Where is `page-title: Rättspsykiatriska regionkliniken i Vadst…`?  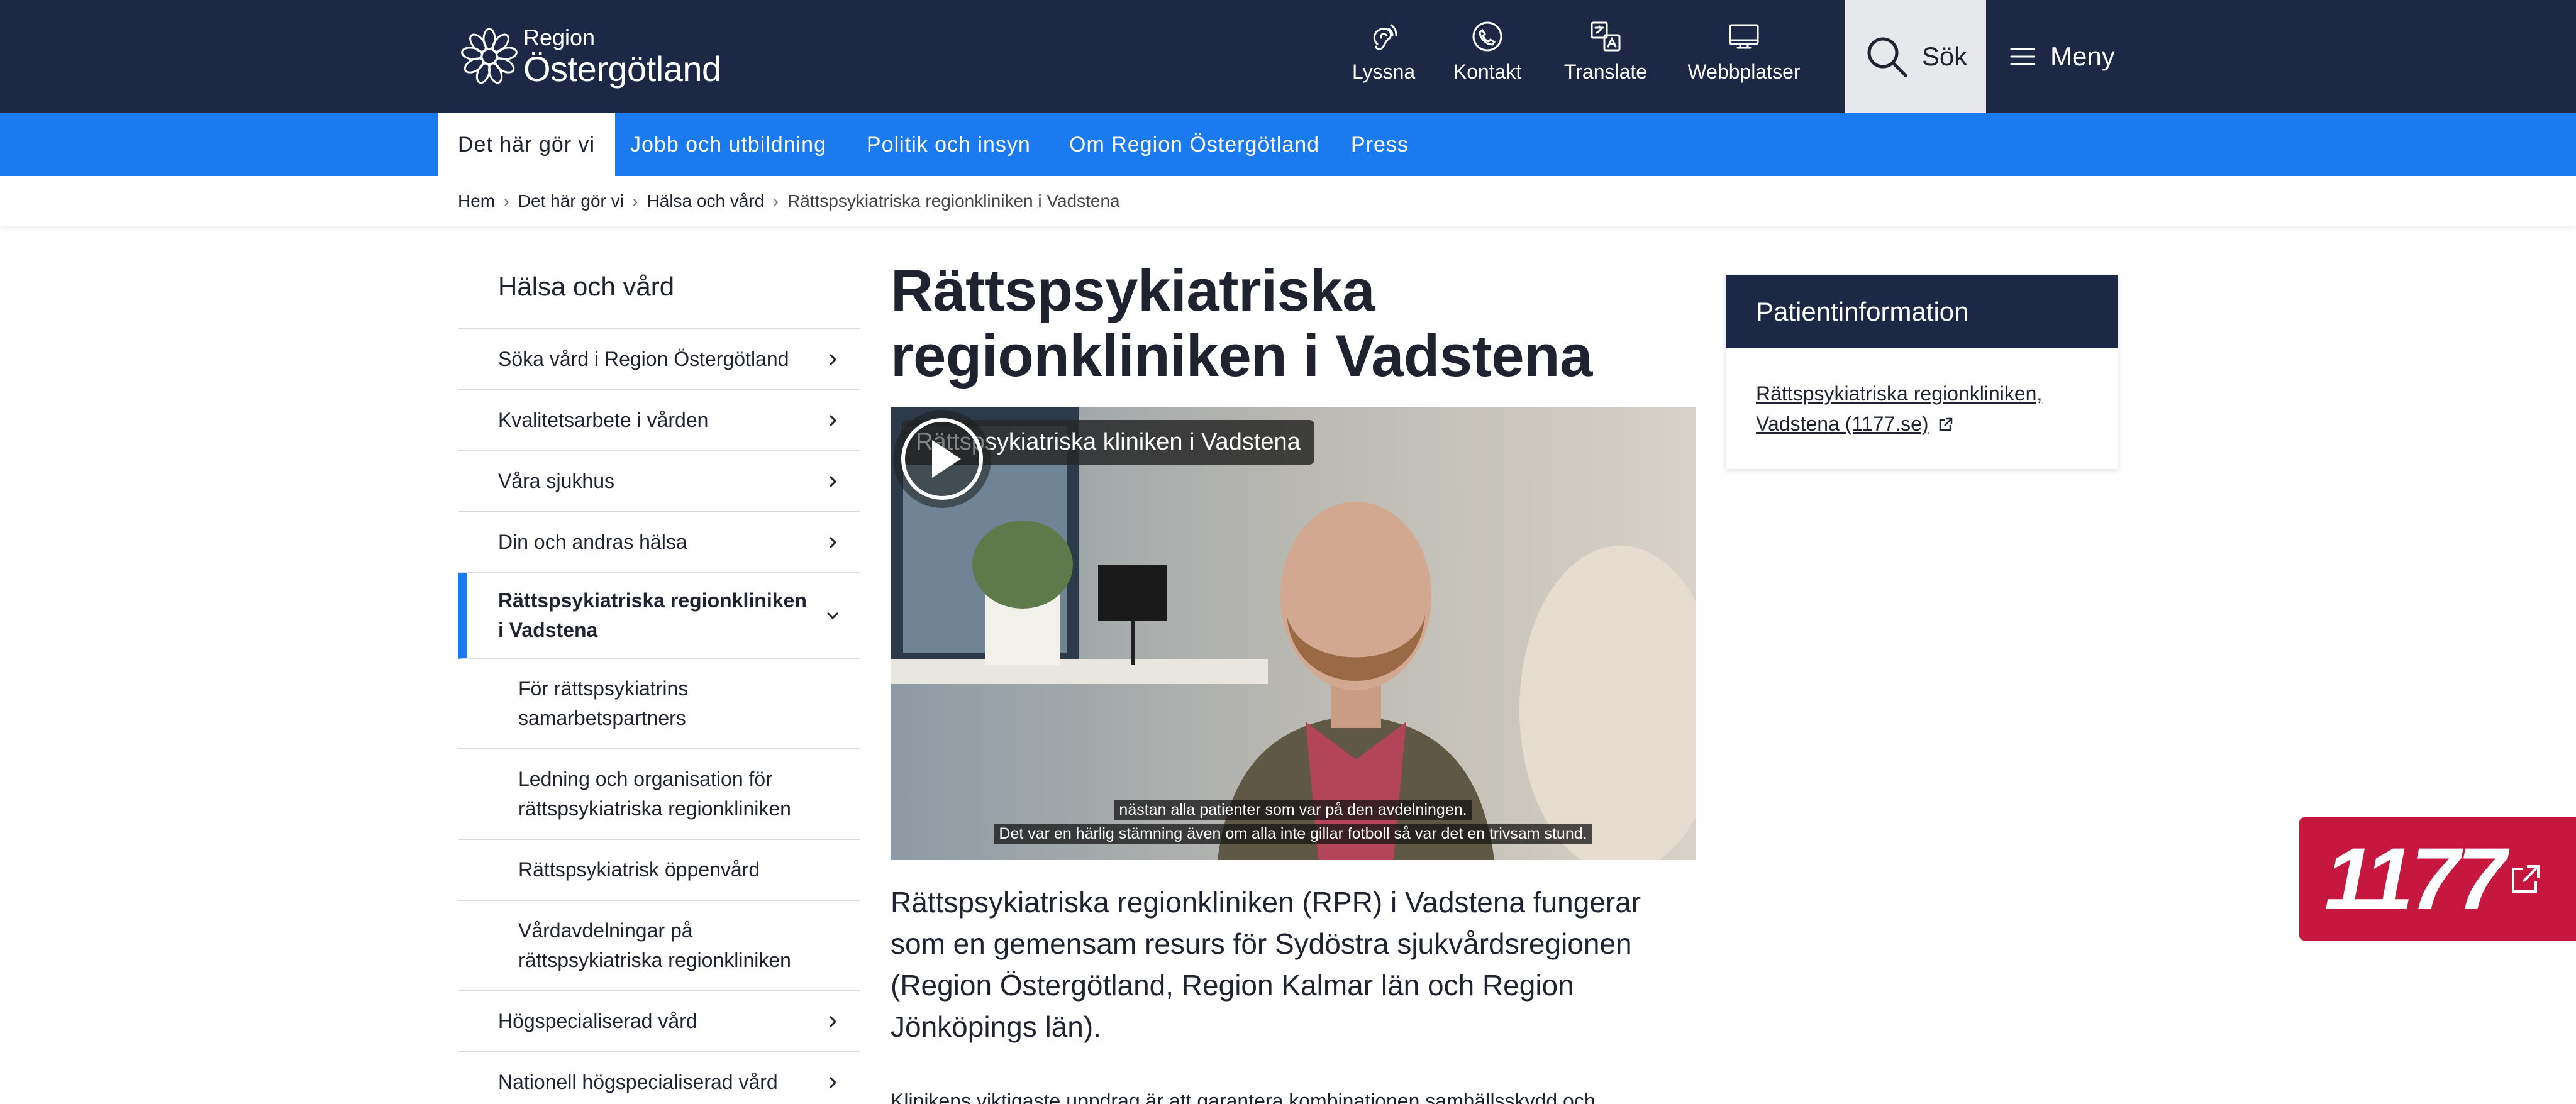
page-title: Rättspsykiatriska regionkliniken i Vadst… is located at coordinates (1241, 323).